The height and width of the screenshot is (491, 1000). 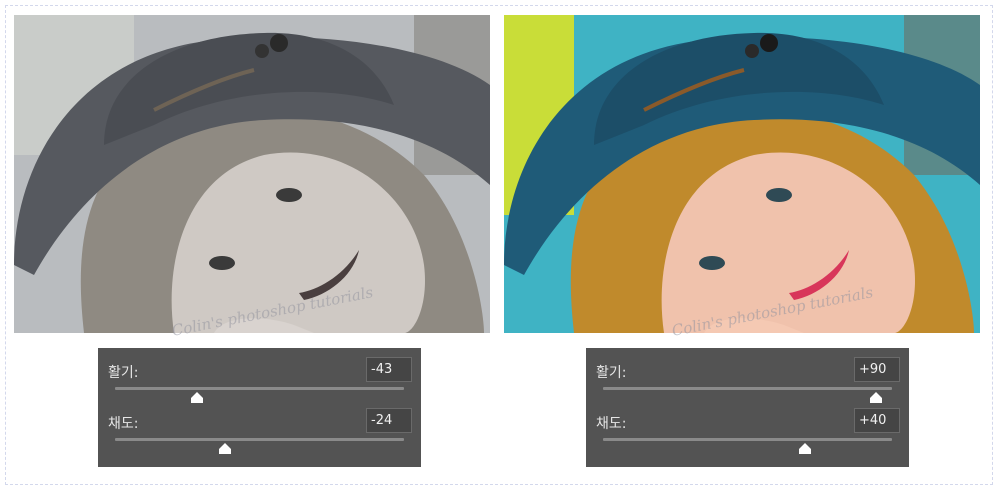 I want to click on adjustment-panel-left: 활기: -43 채도: -24, so click(x=259, y=407).